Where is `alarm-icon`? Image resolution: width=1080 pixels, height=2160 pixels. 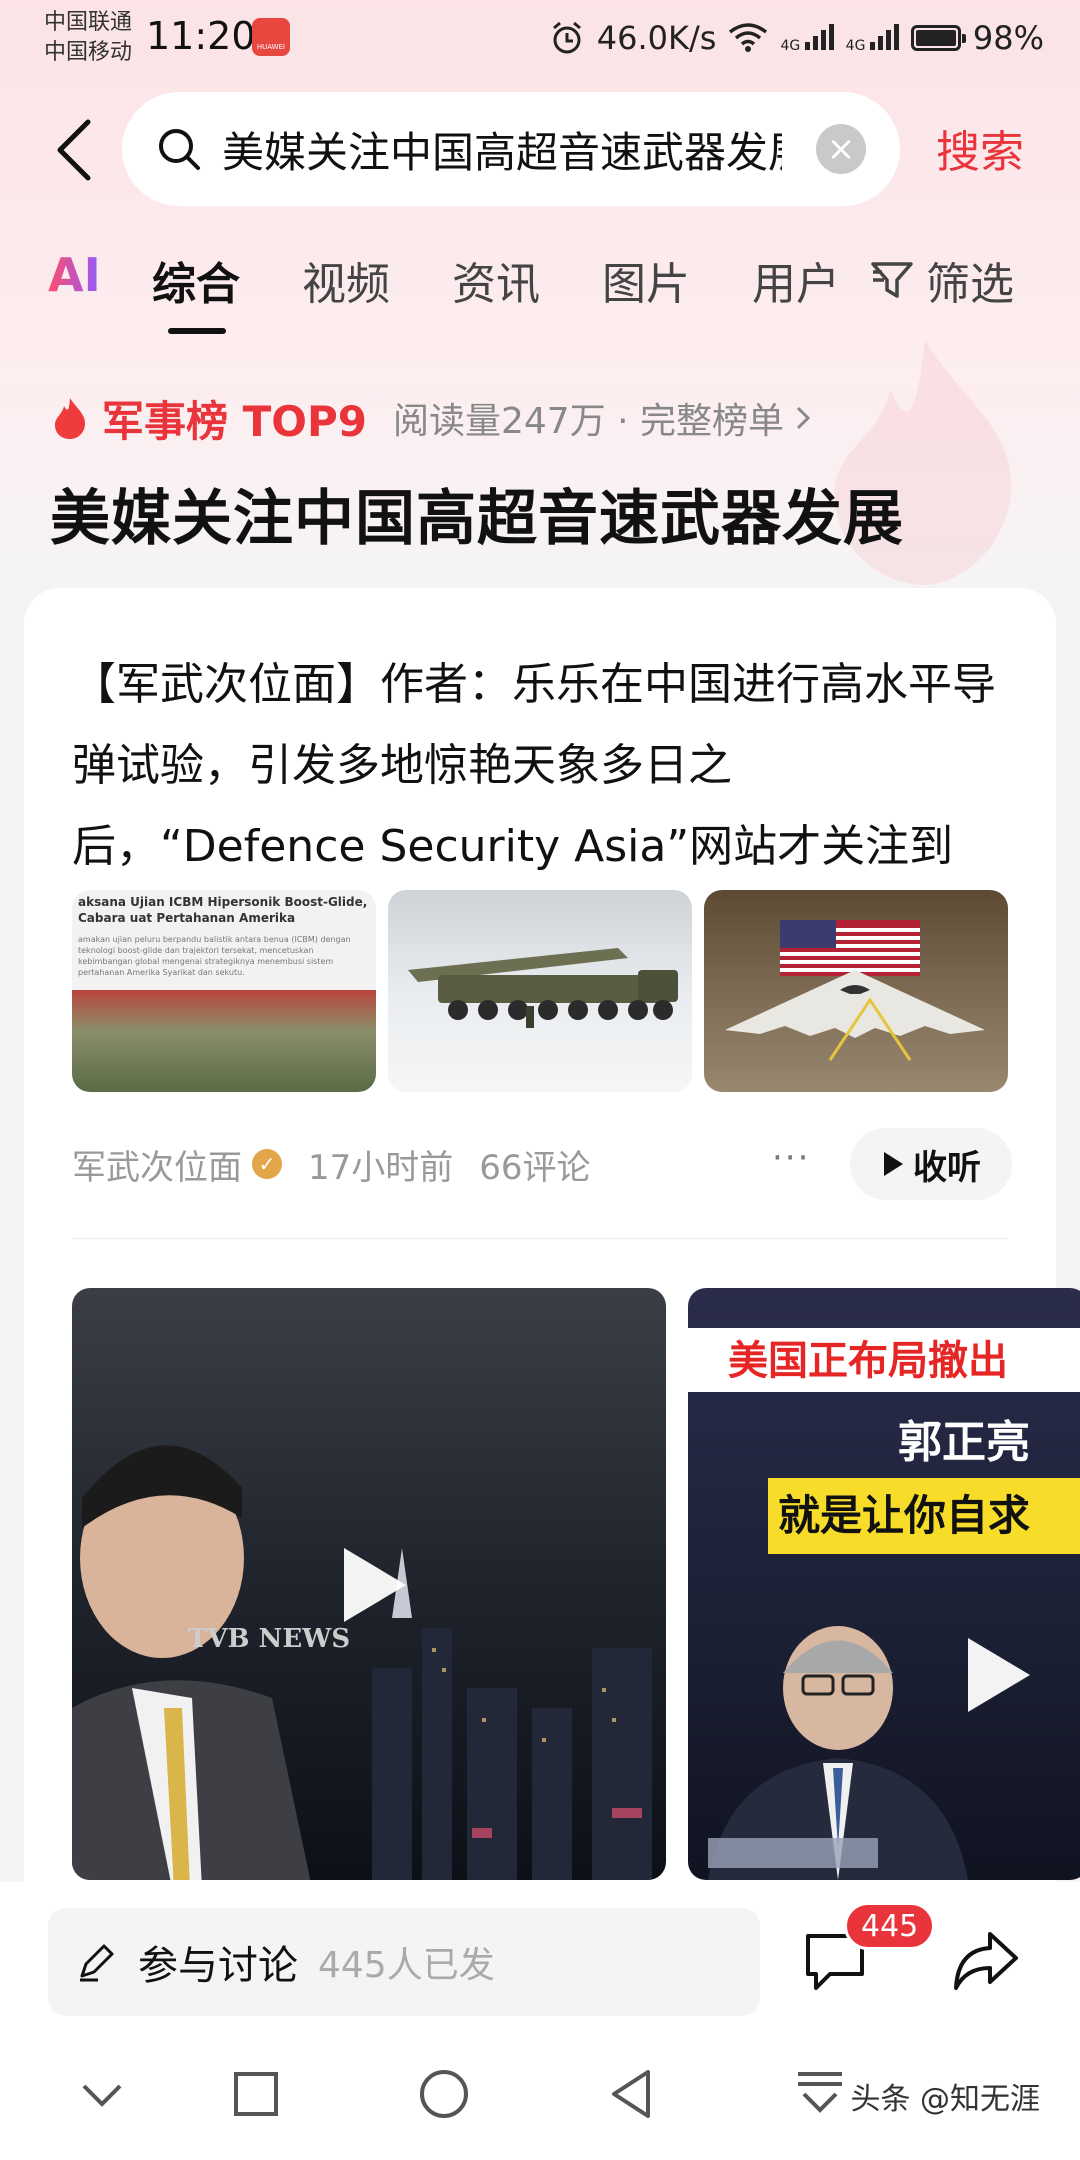 alarm-icon is located at coordinates (566, 37).